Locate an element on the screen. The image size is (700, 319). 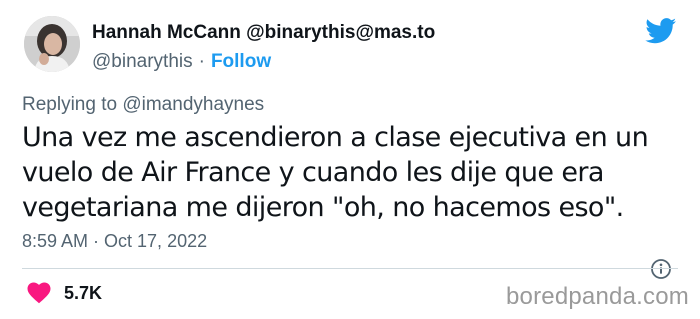
reply-mention-link: @imandyhaynes is located at coordinates (193, 104).